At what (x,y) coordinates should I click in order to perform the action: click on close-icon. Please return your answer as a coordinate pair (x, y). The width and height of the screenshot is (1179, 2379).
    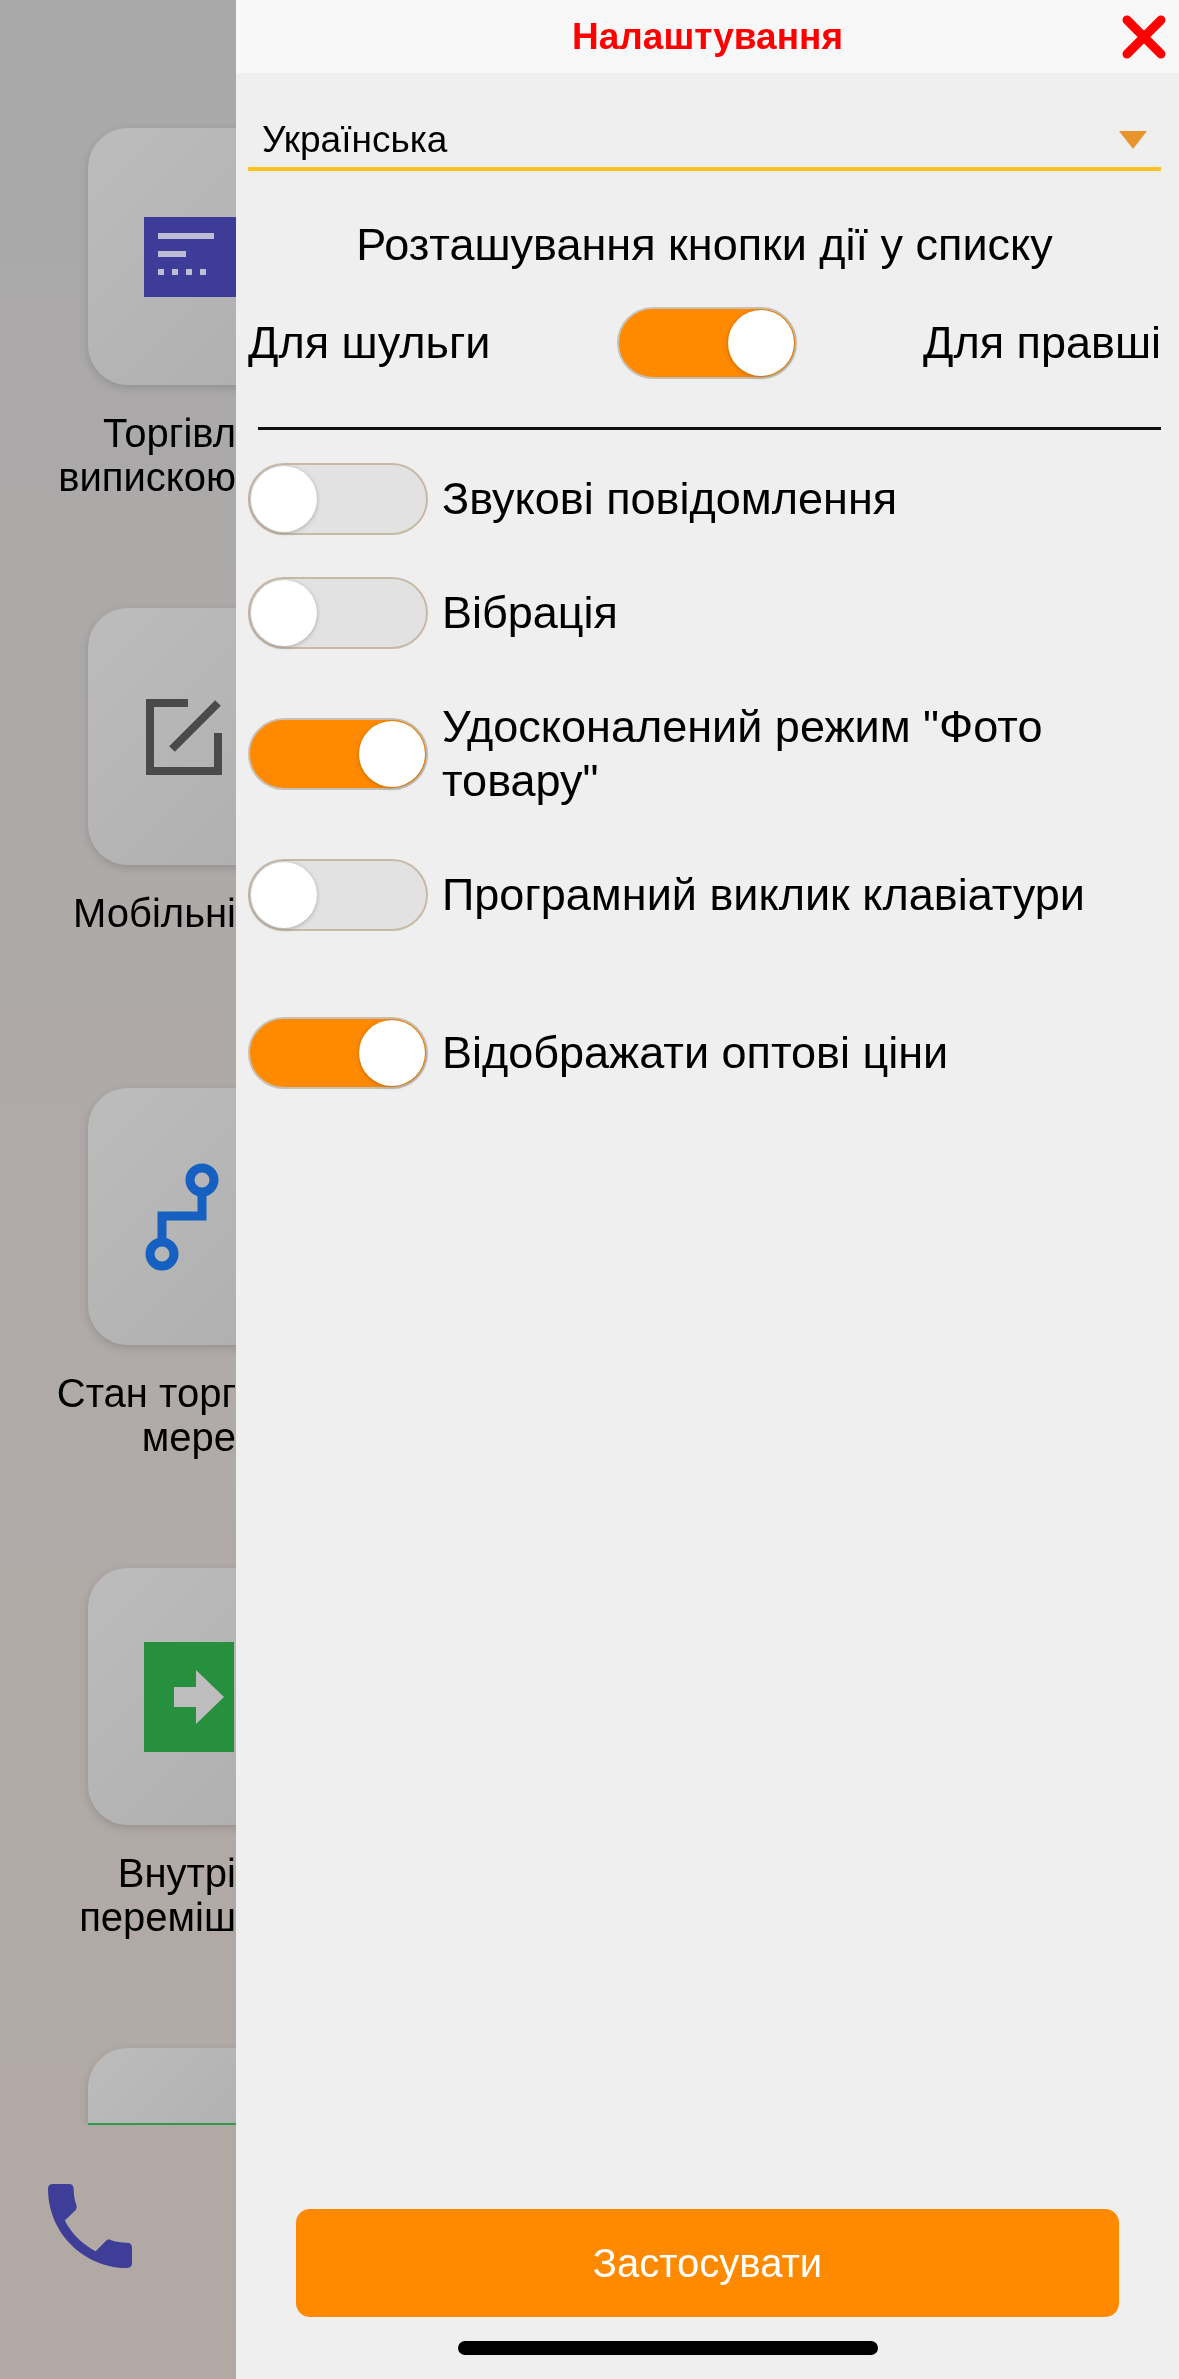
    Looking at the image, I should click on (1144, 36).